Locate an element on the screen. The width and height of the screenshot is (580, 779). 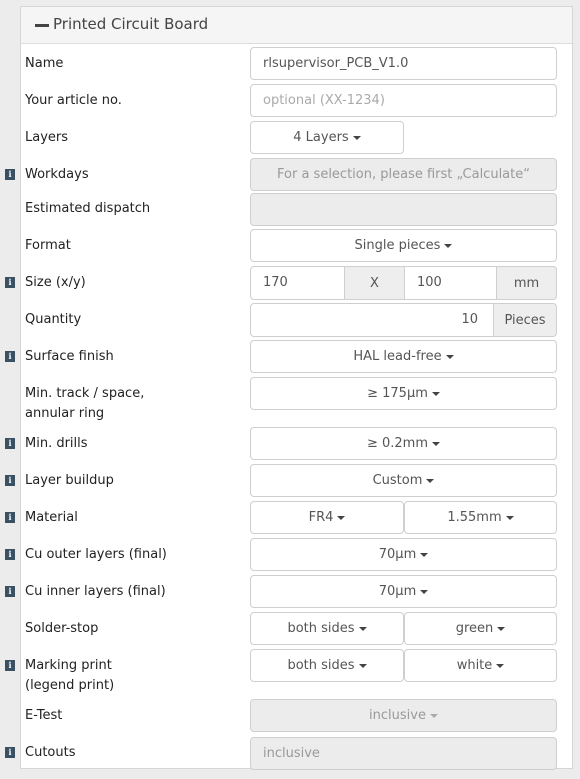
cu-outer-dropdown: 70µm is located at coordinates (403, 554).